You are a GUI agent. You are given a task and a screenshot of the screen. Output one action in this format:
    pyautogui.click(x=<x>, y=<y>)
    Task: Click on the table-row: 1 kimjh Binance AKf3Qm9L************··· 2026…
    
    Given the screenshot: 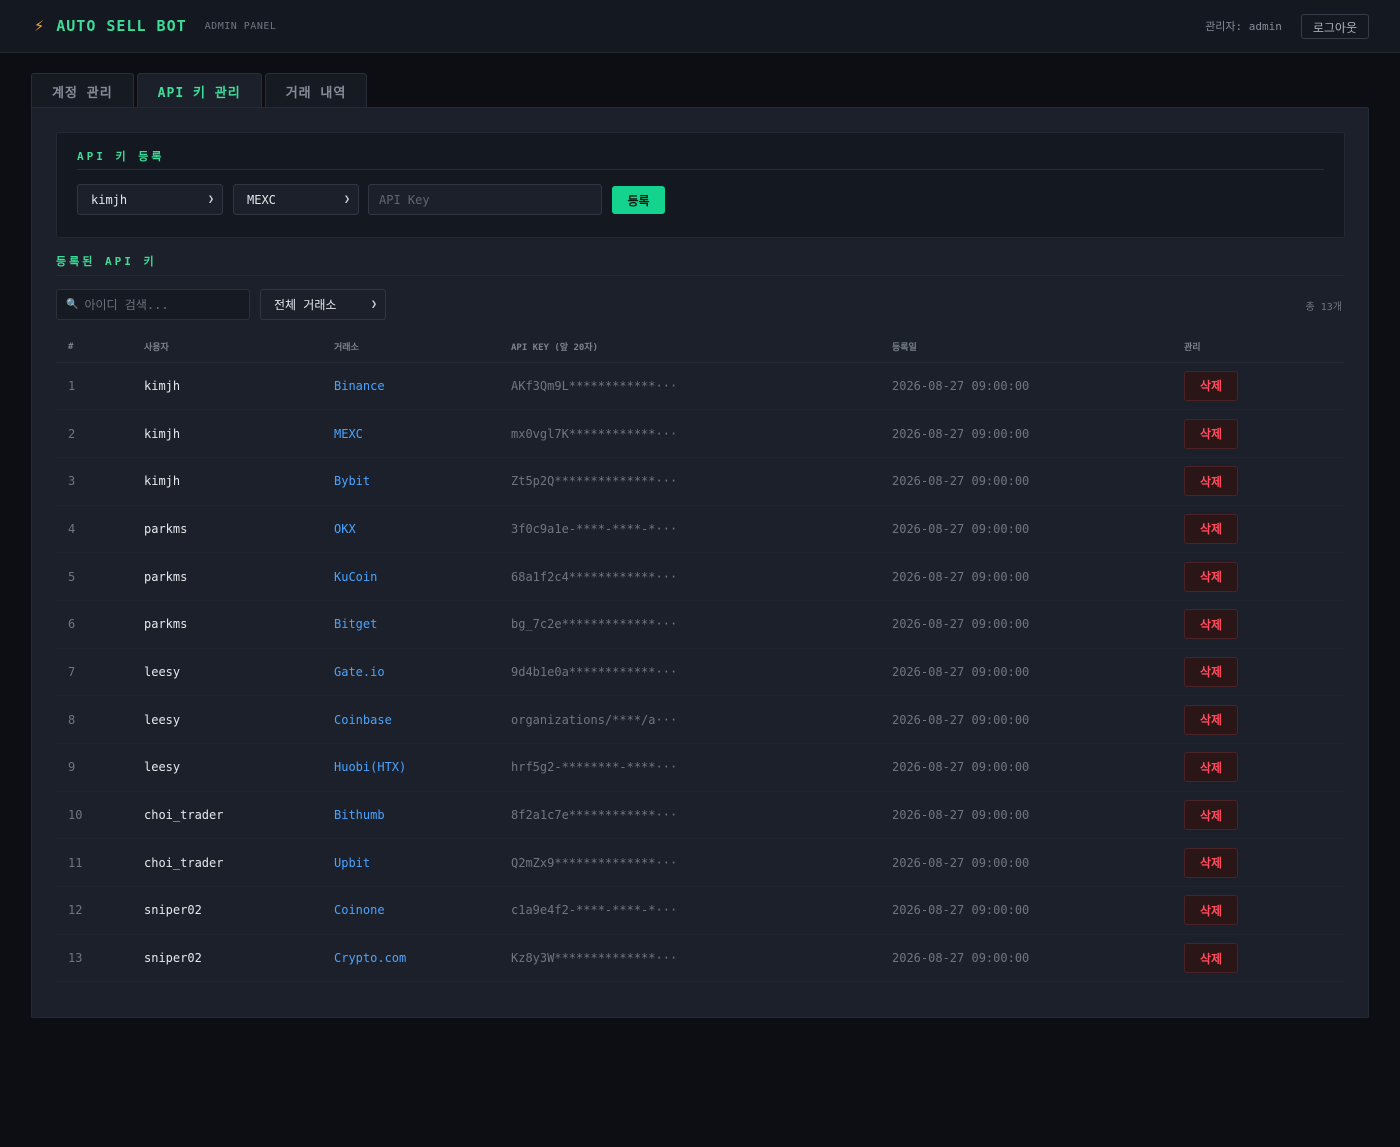 What is the action you would take?
    pyautogui.click(x=700, y=386)
    